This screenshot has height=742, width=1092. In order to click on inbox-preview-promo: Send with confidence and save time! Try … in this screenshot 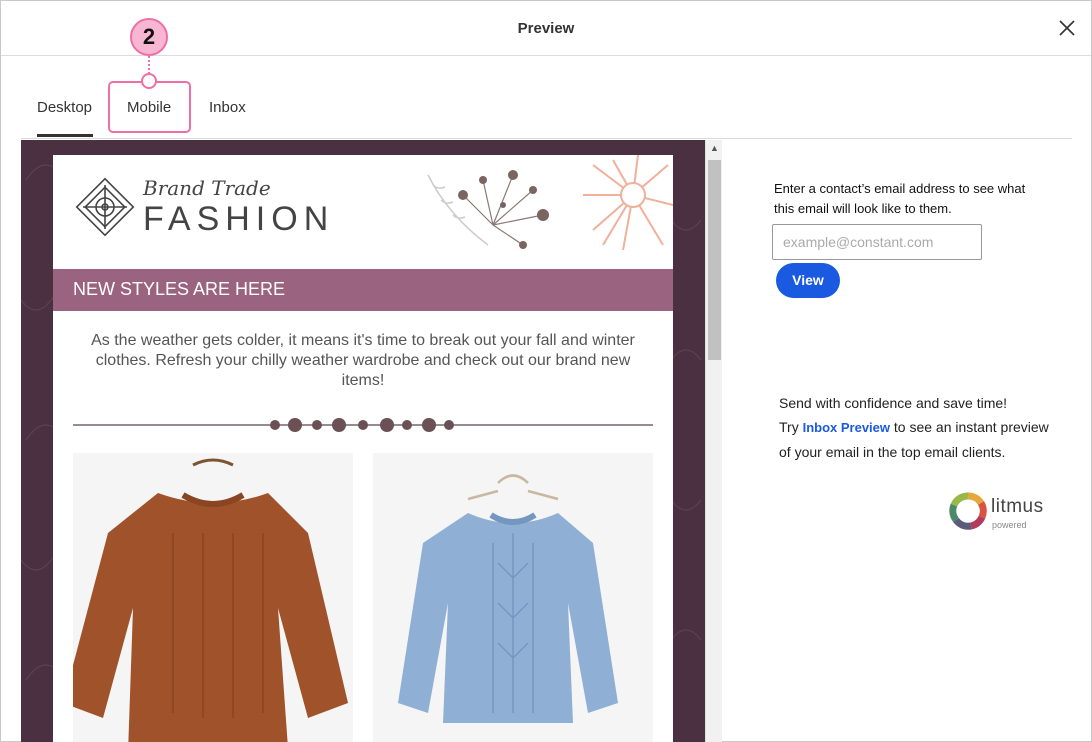, I will do `click(914, 427)`.